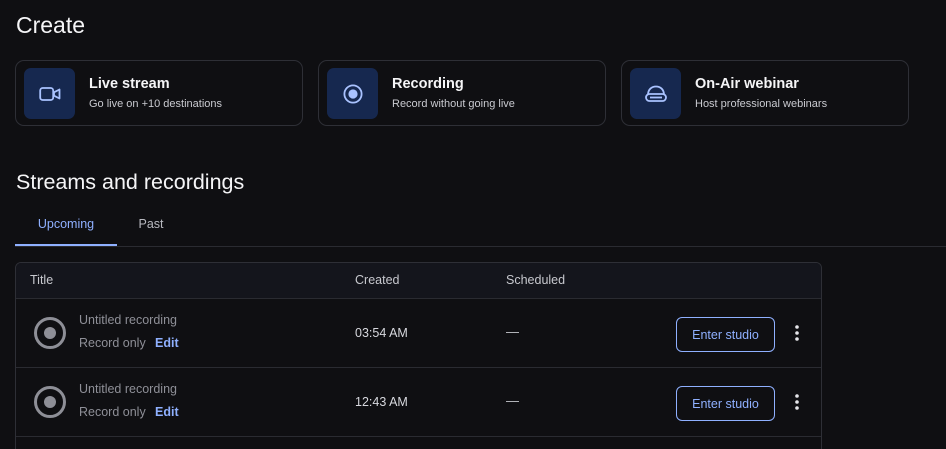 This screenshot has height=449, width=946. I want to click on tab-upcoming: Upcoming, so click(66, 225).